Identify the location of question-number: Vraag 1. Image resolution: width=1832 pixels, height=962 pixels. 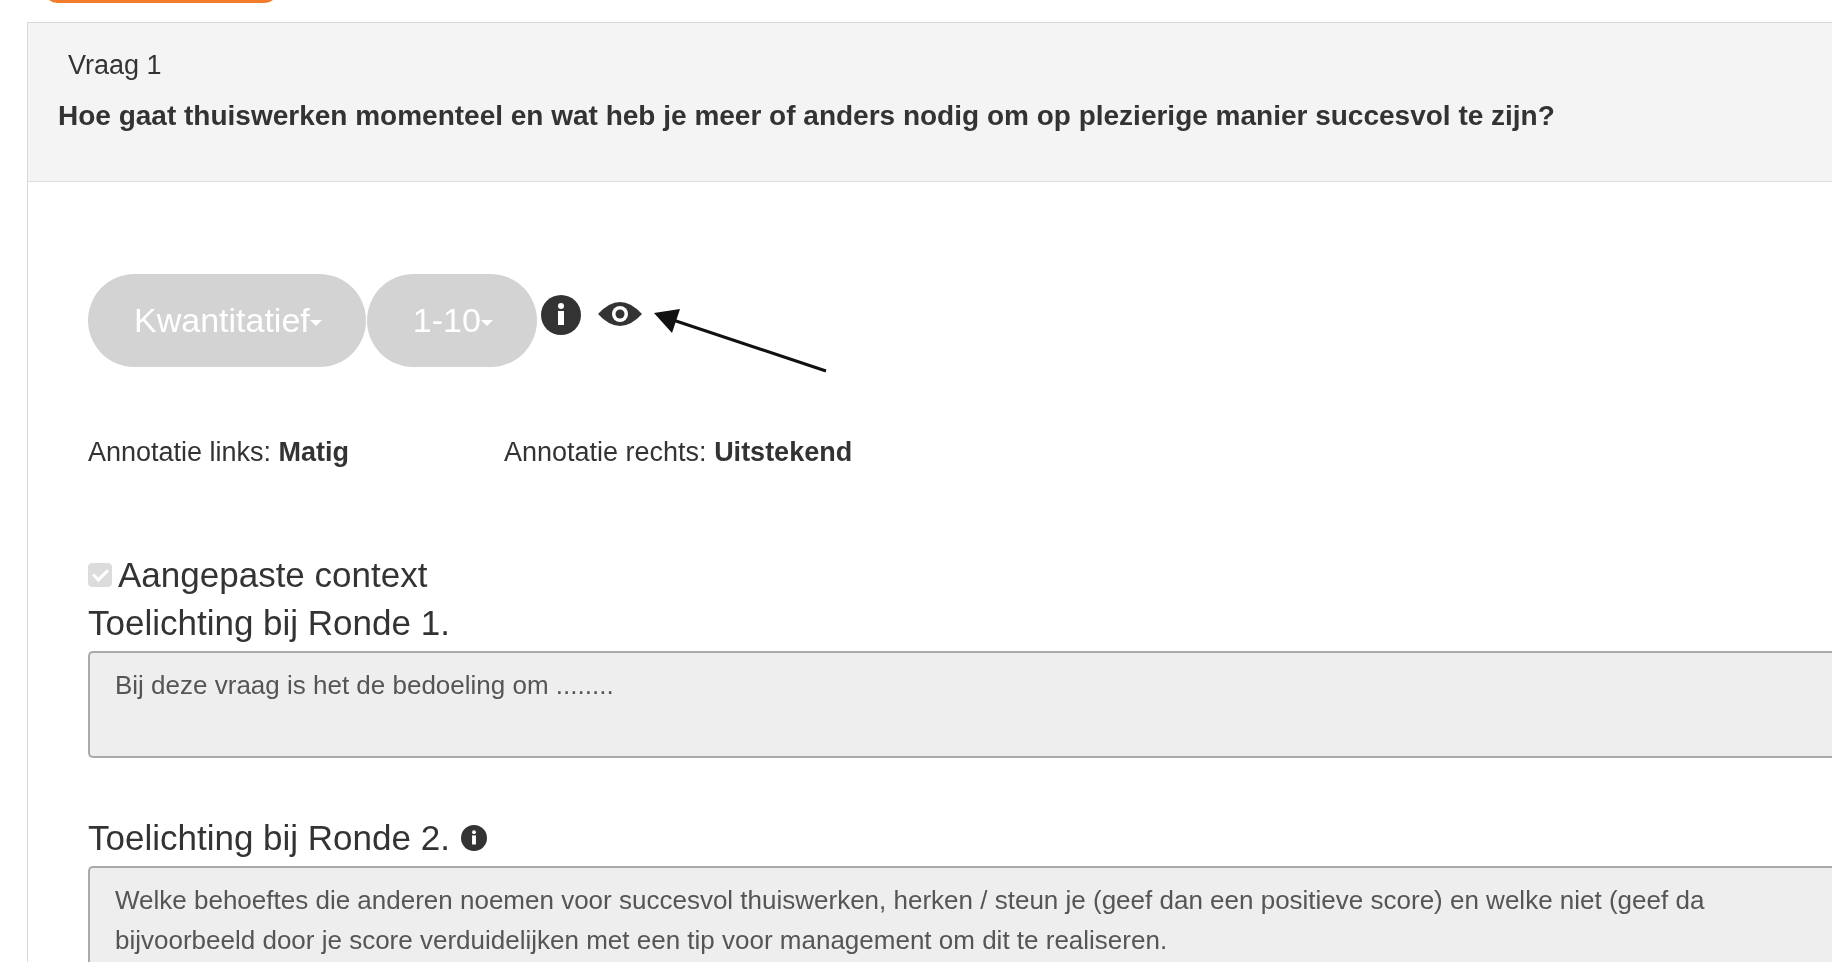
(115, 65).